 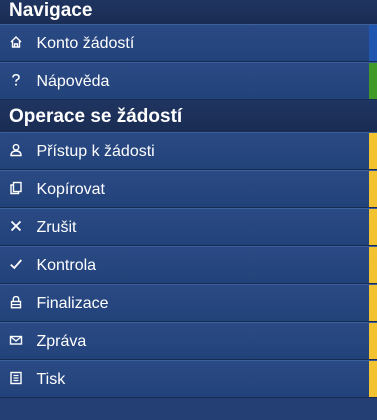 I want to click on lock-icon, so click(x=16, y=302).